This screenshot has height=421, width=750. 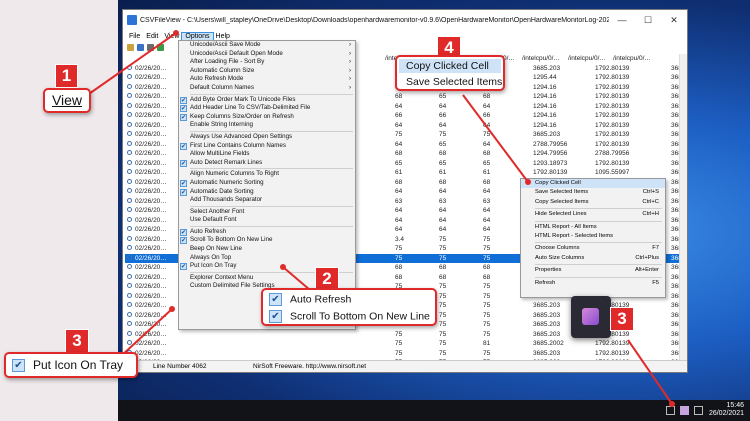 What do you see at coordinates (405, 344) in the screenshot?
I see `table-row: 02/26/20… 75 75 81 3685.2002 1792.80139 3685` at bounding box center [405, 344].